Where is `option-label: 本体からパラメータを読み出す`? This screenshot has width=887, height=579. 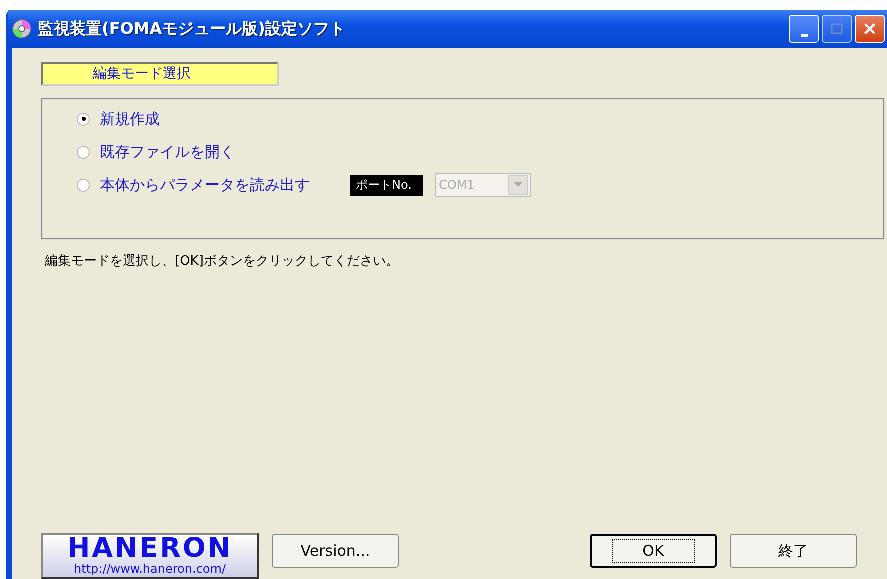 option-label: 本体からパラメータを読み出す is located at coordinates (205, 185).